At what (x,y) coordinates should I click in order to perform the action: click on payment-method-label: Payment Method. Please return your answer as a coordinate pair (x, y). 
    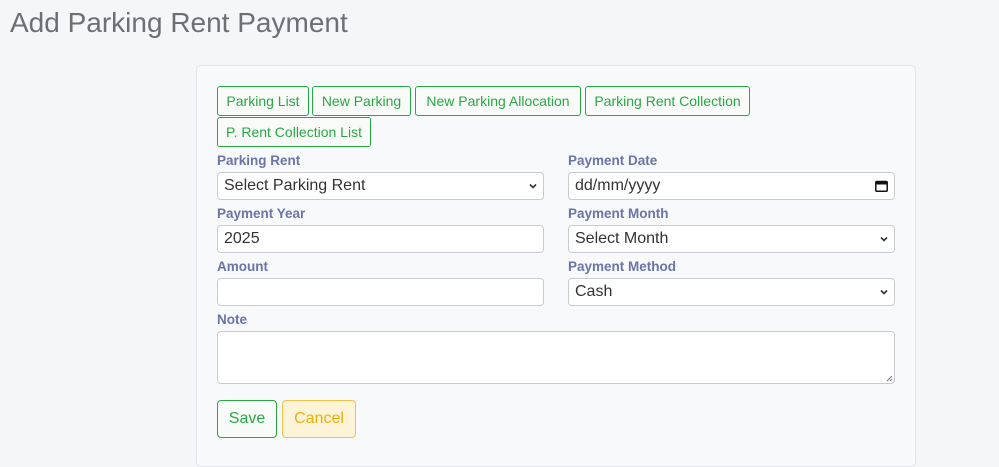
    Looking at the image, I should click on (622, 266).